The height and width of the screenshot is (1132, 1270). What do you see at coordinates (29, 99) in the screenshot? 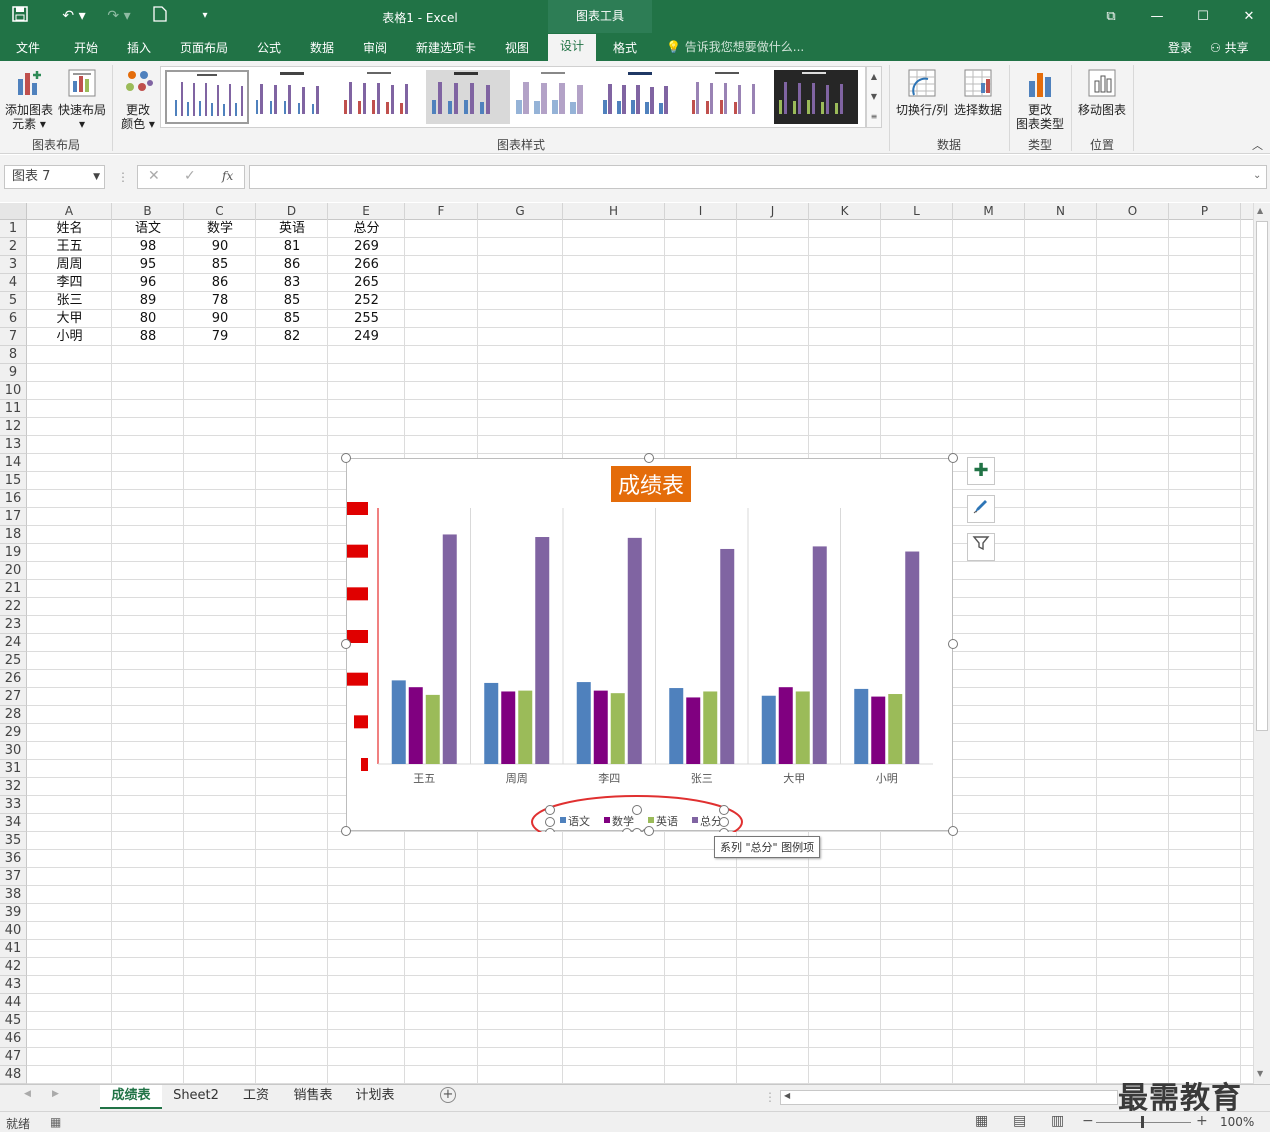
I see `add-chart-element-button: 添加图表 元素 ▾` at bounding box center [29, 99].